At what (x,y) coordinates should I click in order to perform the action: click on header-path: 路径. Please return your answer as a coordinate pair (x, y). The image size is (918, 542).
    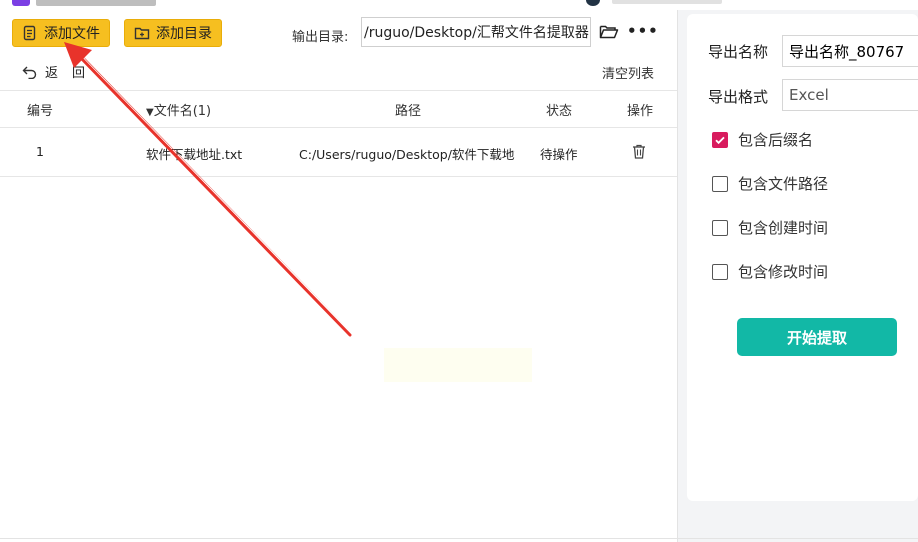
    Looking at the image, I should click on (408, 111).